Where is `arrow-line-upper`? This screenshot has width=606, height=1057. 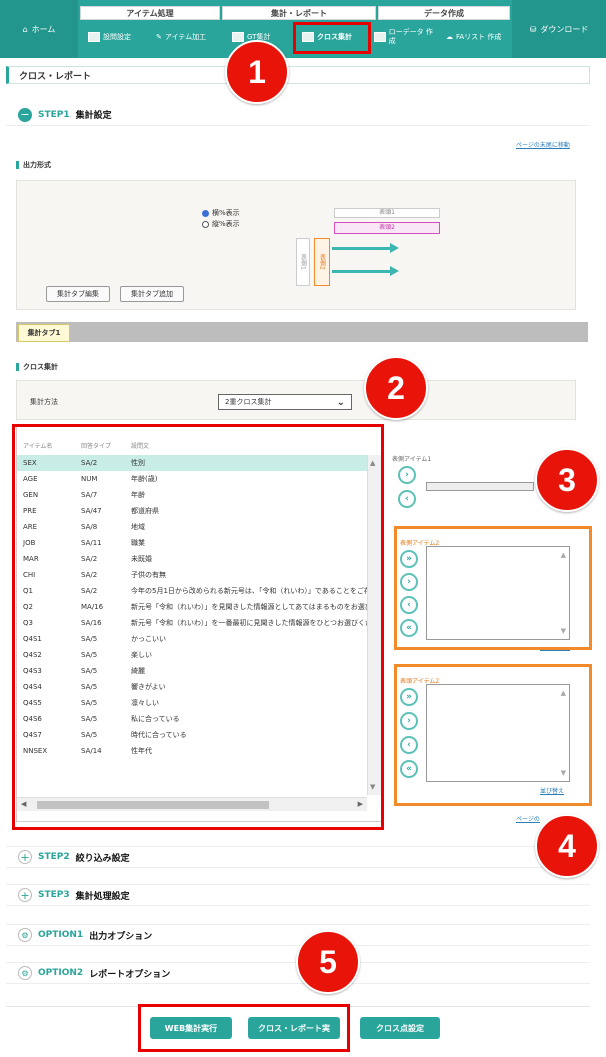 arrow-line-upper is located at coordinates (362, 248).